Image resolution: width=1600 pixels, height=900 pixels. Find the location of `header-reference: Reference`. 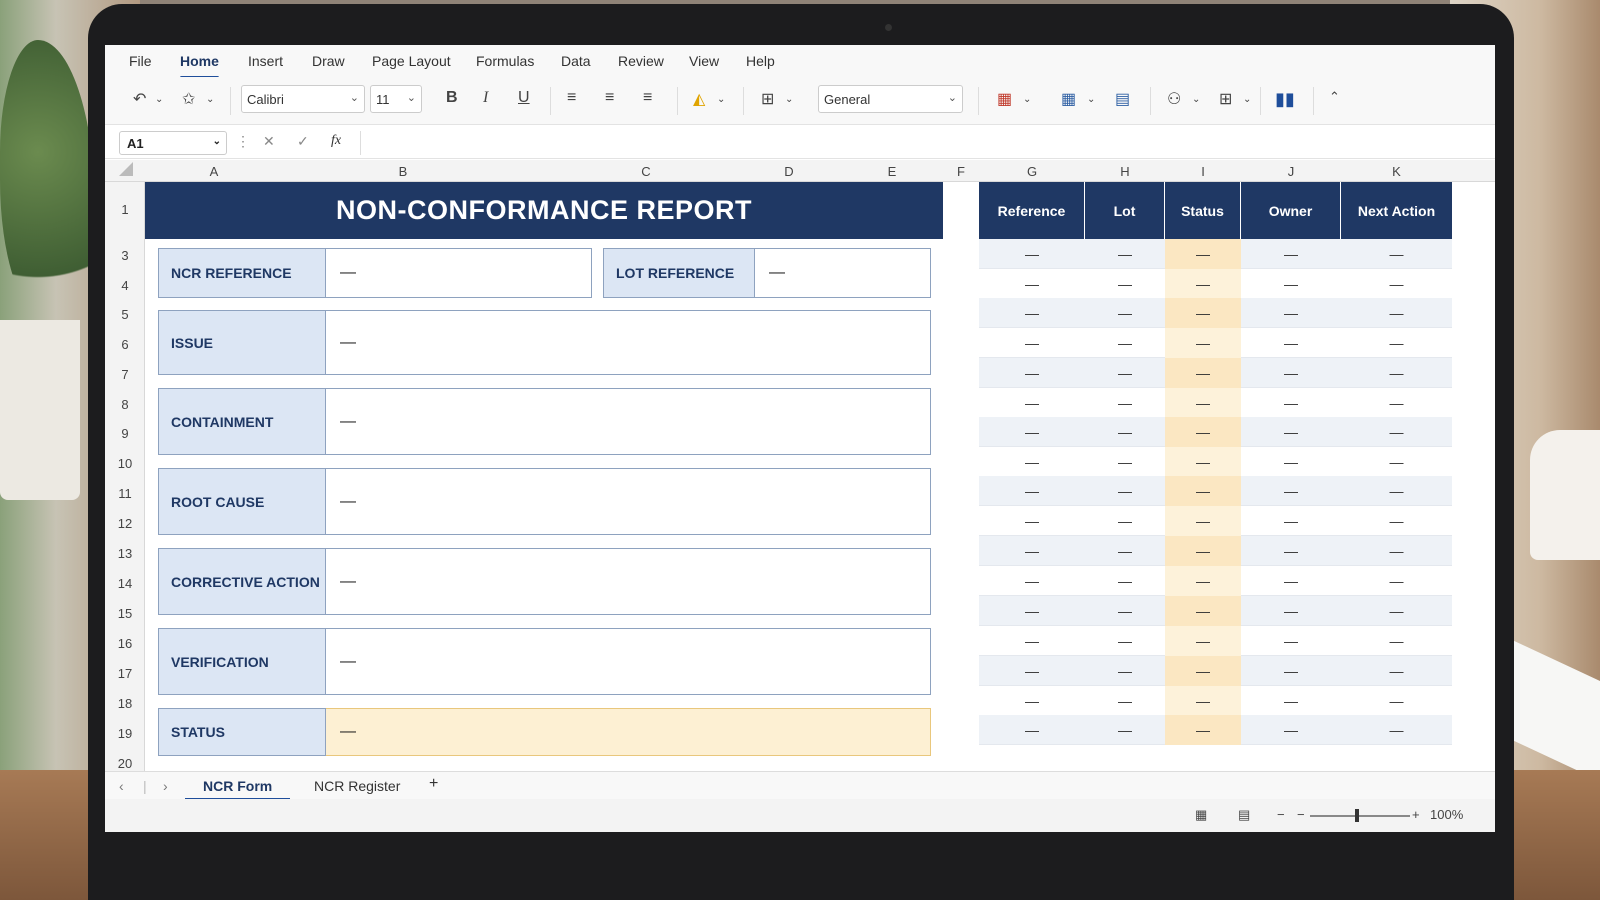

header-reference: Reference is located at coordinates (1032, 210).